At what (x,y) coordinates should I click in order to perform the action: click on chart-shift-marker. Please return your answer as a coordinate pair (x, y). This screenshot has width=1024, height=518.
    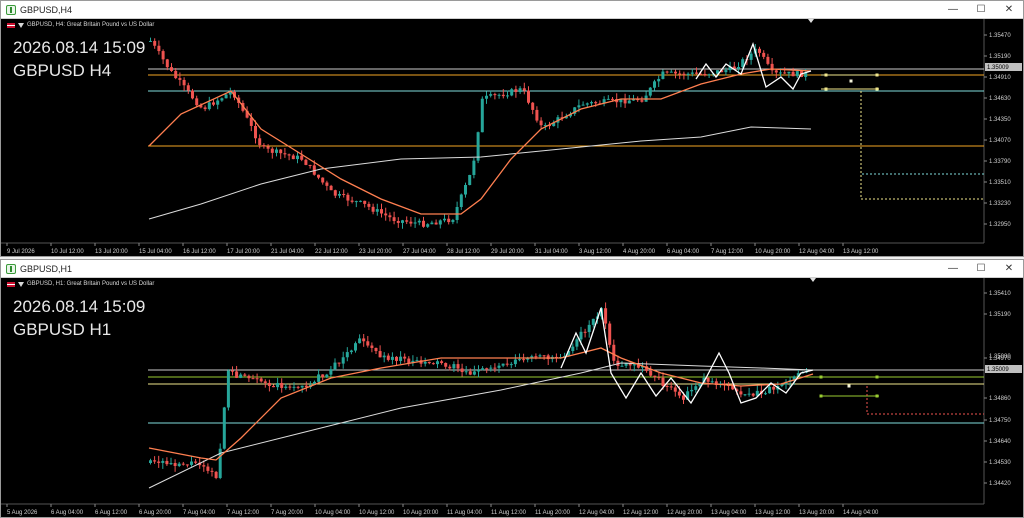
    Looking at the image, I should click on (811, 21).